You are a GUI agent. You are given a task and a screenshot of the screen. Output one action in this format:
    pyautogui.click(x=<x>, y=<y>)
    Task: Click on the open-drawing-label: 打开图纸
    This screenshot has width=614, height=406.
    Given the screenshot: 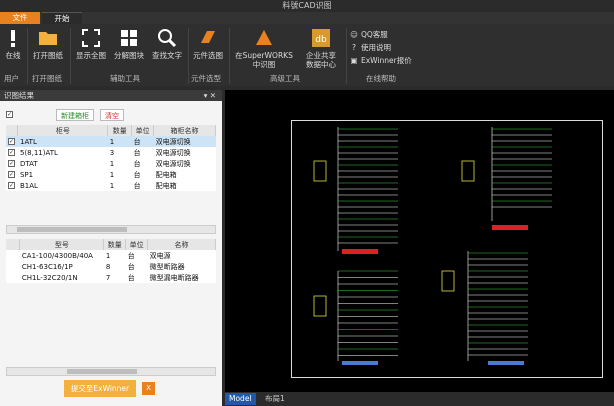 What is the action you would take?
    pyautogui.click(x=48, y=55)
    